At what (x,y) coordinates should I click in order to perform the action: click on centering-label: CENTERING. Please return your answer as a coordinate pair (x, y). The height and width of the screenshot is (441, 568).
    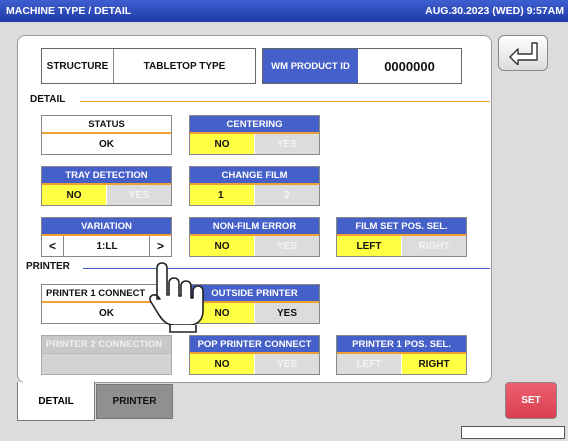
    Looking at the image, I should click on (254, 125).